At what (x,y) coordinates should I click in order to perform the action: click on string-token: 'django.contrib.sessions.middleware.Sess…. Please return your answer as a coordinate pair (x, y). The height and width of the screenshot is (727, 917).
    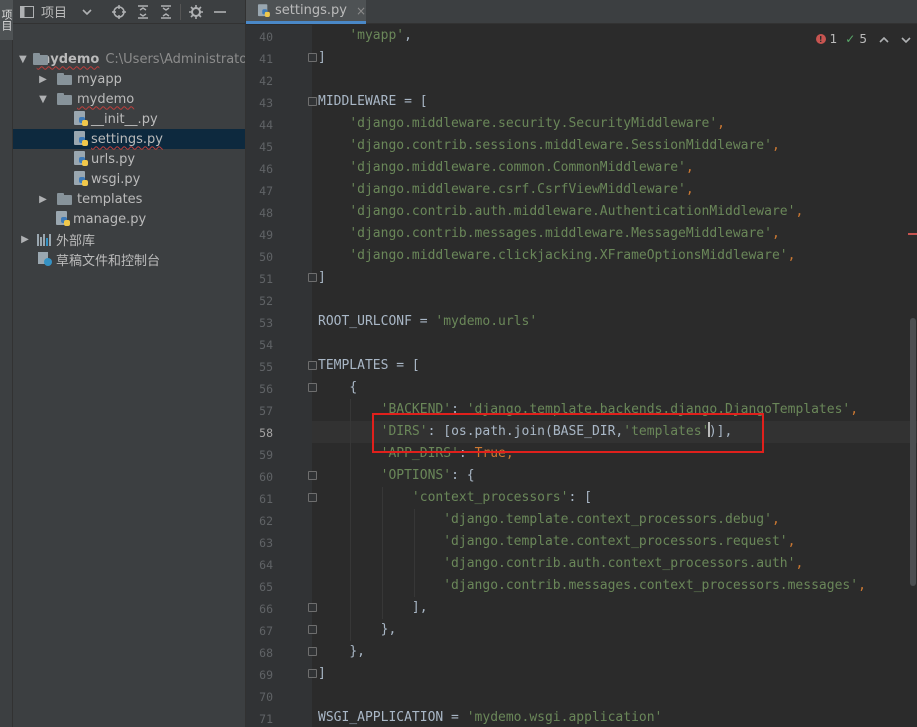
    Looking at the image, I should click on (560, 145).